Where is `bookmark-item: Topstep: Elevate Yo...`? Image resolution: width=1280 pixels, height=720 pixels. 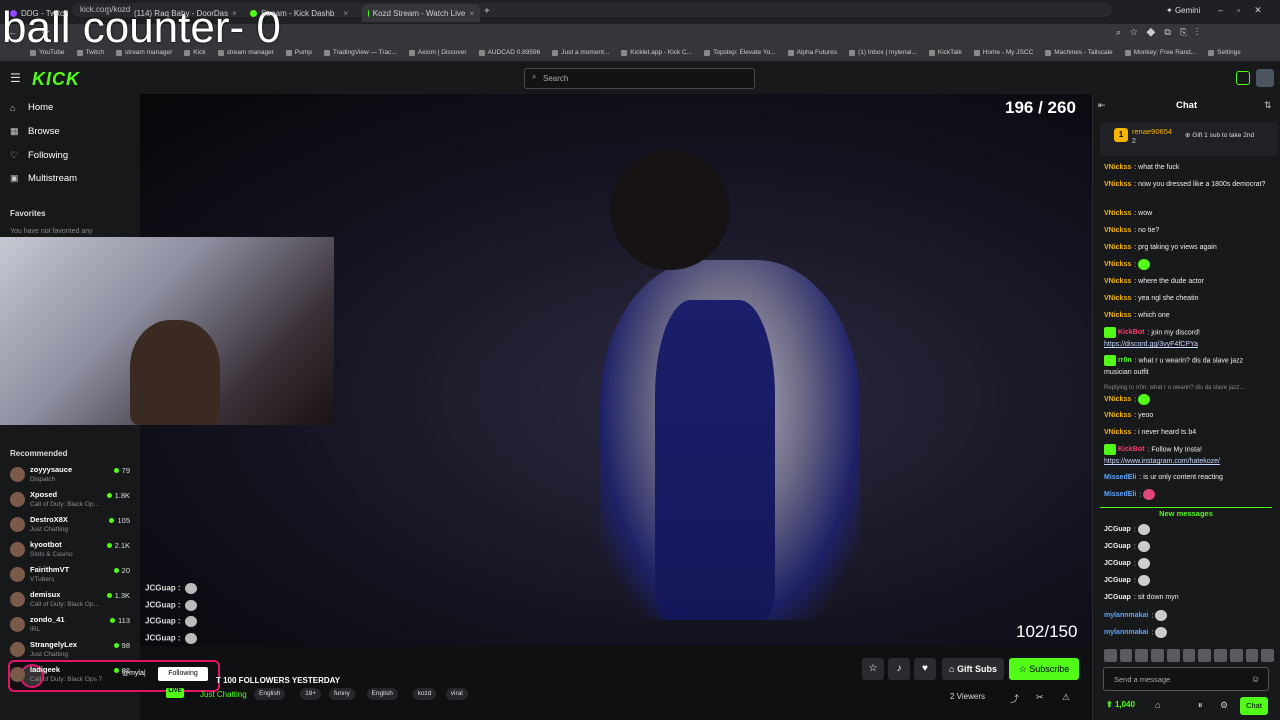
bookmark-item: Topstep: Elevate Yo... is located at coordinates (740, 52).